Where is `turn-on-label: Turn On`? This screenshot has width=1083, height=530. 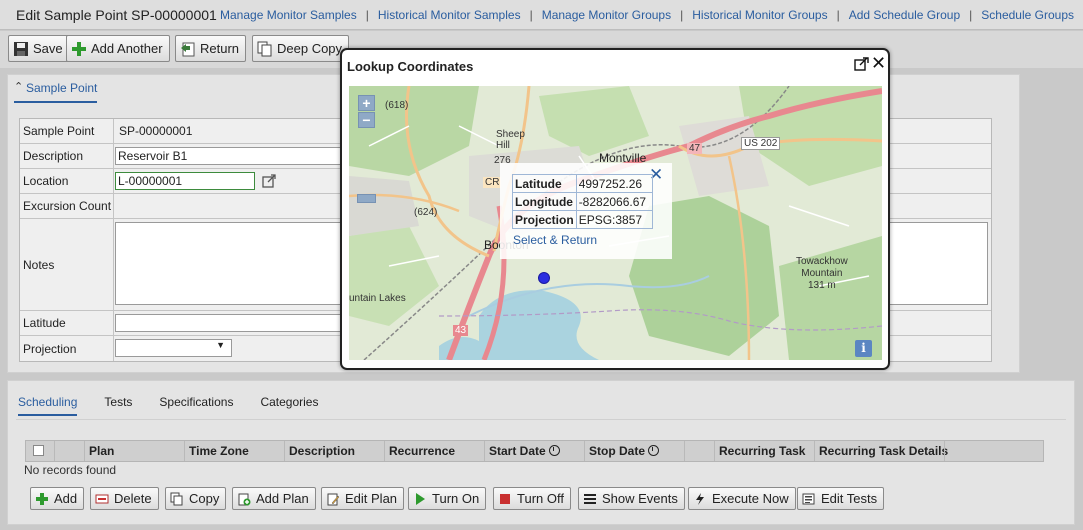
turn-on-label: Turn On is located at coordinates (456, 498).